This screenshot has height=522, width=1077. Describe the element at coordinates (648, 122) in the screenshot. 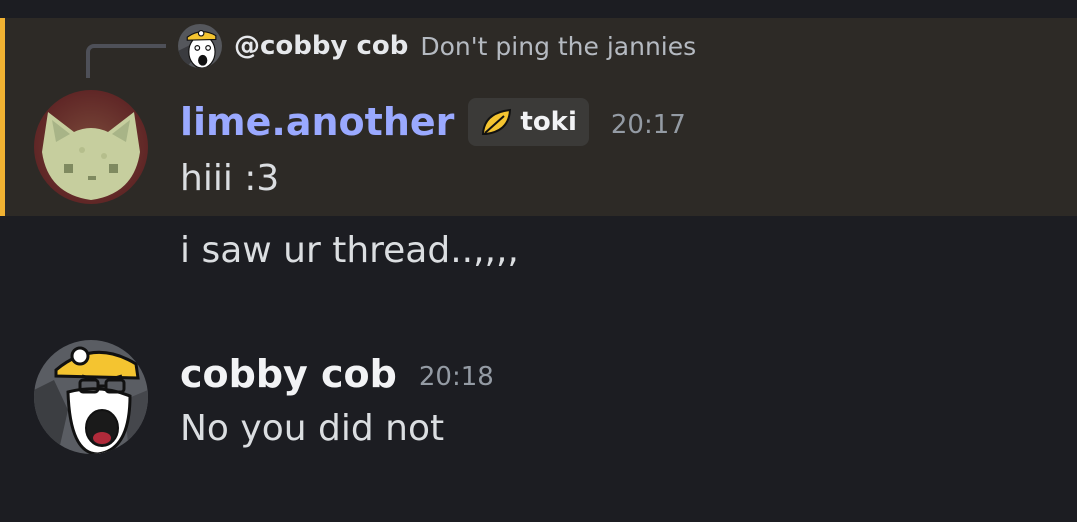

I see `message-timestamp: 20:17` at that location.